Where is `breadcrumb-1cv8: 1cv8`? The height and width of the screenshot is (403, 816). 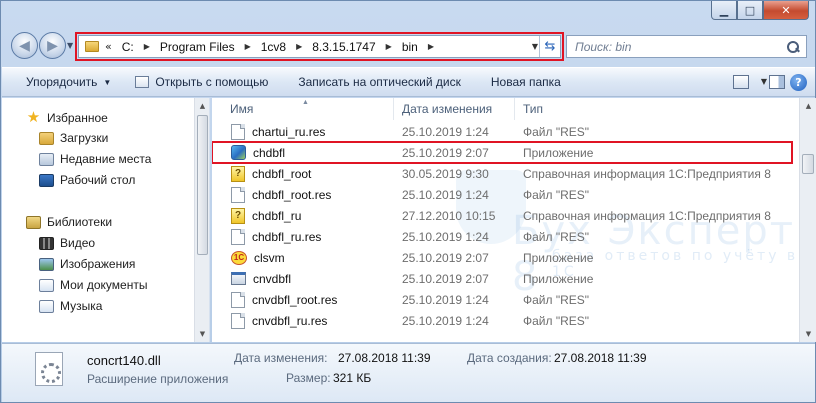 breadcrumb-1cv8: 1cv8 is located at coordinates (273, 47).